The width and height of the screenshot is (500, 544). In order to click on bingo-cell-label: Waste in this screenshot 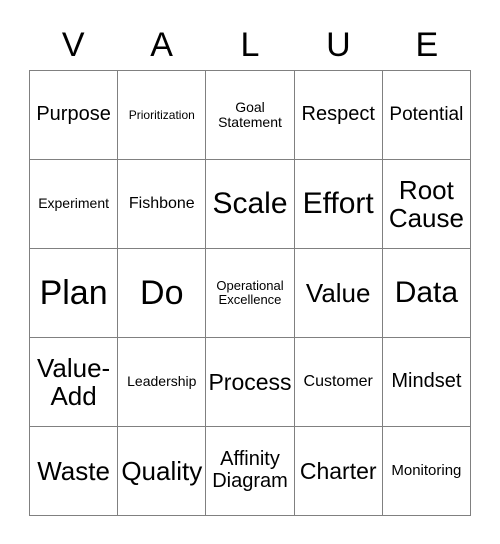, I will do `click(73, 470)`.